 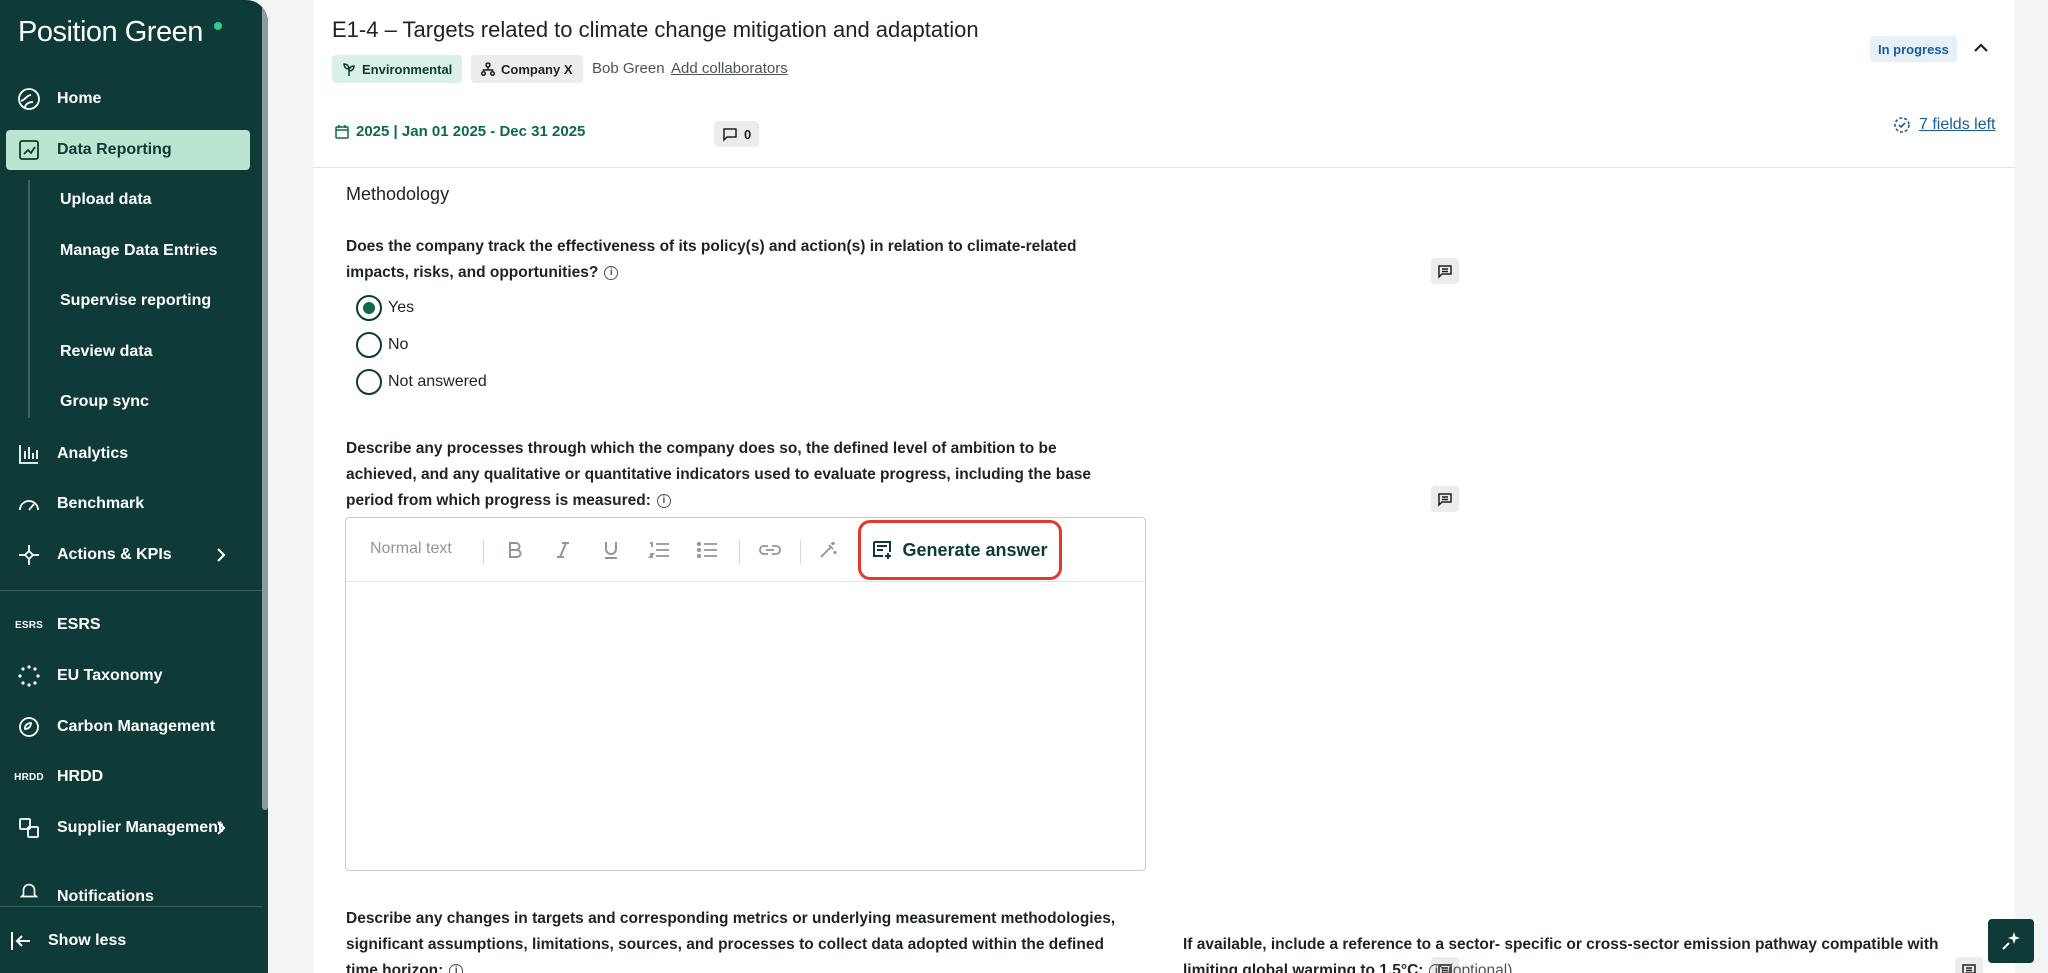 I want to click on logo-dot, so click(x=218, y=26).